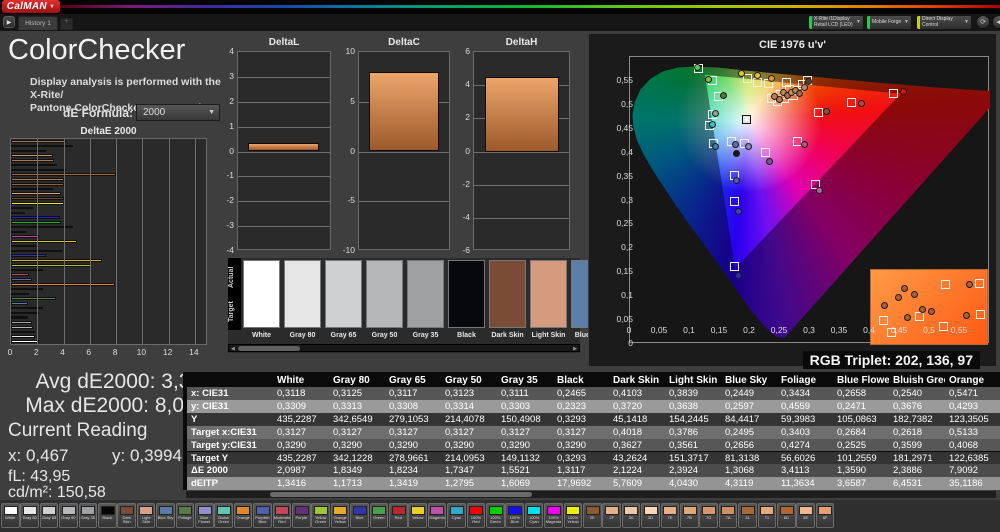  What do you see at coordinates (68, 515) in the screenshot?
I see `patch-chip: Gray 50` at bounding box center [68, 515].